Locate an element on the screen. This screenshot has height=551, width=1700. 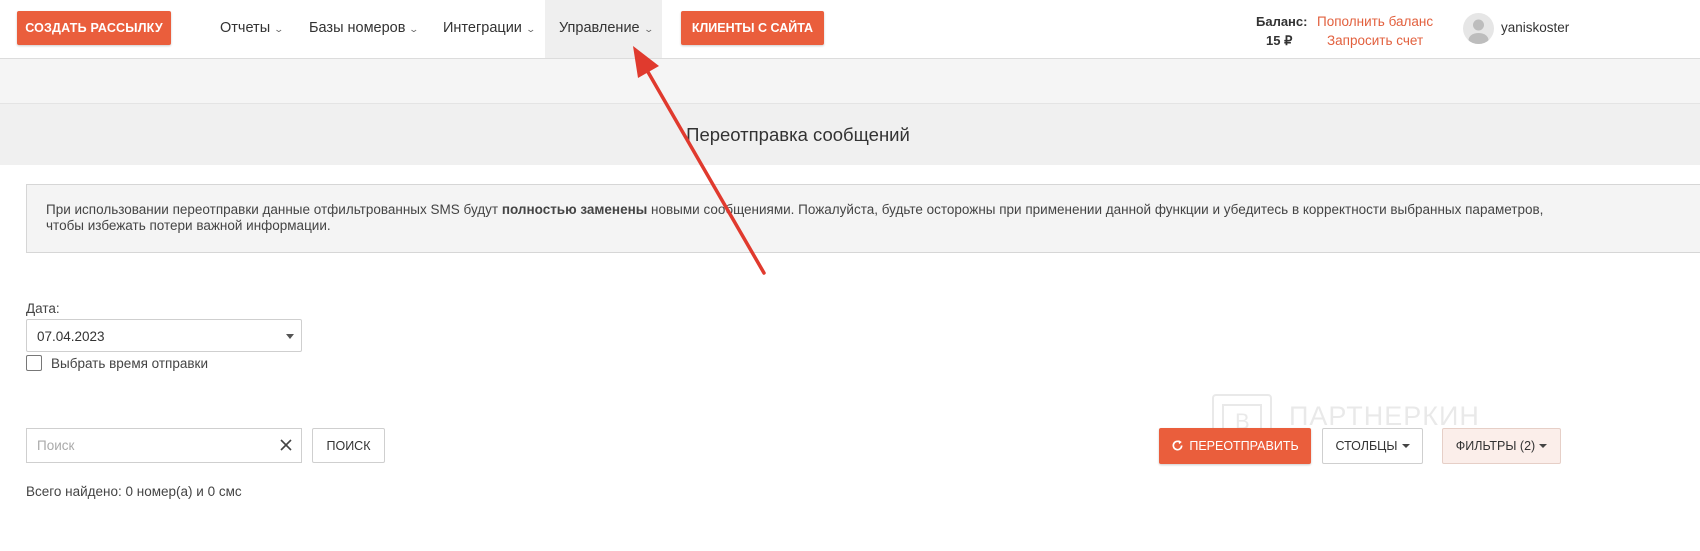
date-label: Дата: is located at coordinates (43, 308).